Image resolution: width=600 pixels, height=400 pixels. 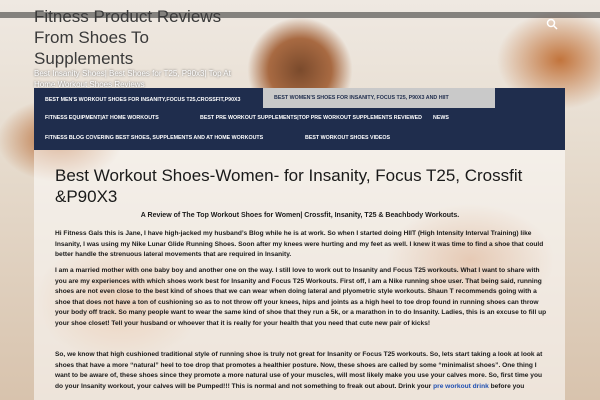 I want to click on nav-item-news: NEWS, so click(x=442, y=118).